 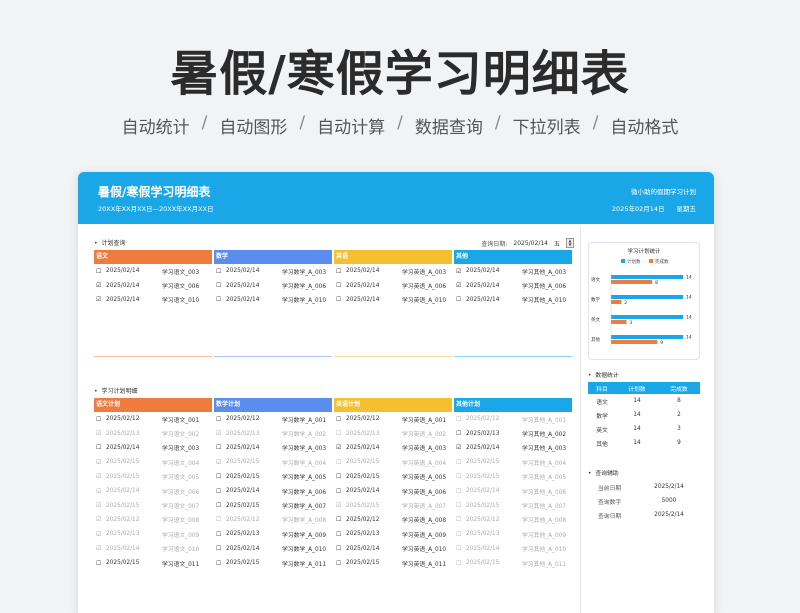 What do you see at coordinates (181, 449) in the screenshot?
I see `task-name: 学习语文_003` at bounding box center [181, 449].